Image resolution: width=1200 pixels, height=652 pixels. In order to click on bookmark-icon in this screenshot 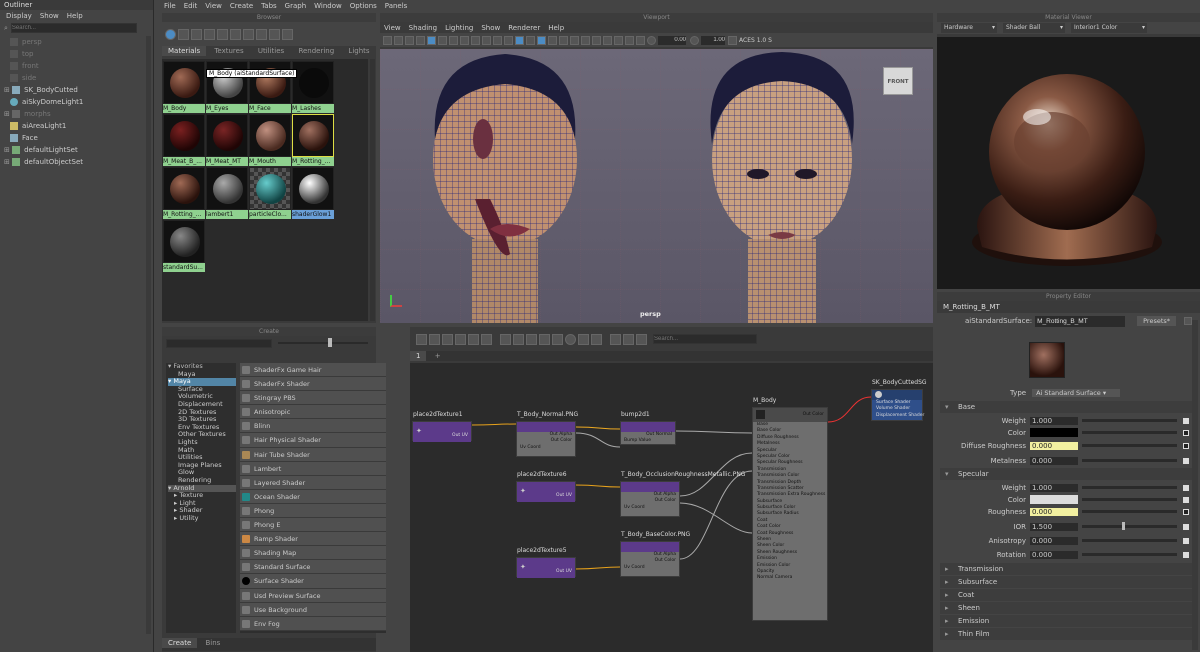, I will do `click(628, 339)`.